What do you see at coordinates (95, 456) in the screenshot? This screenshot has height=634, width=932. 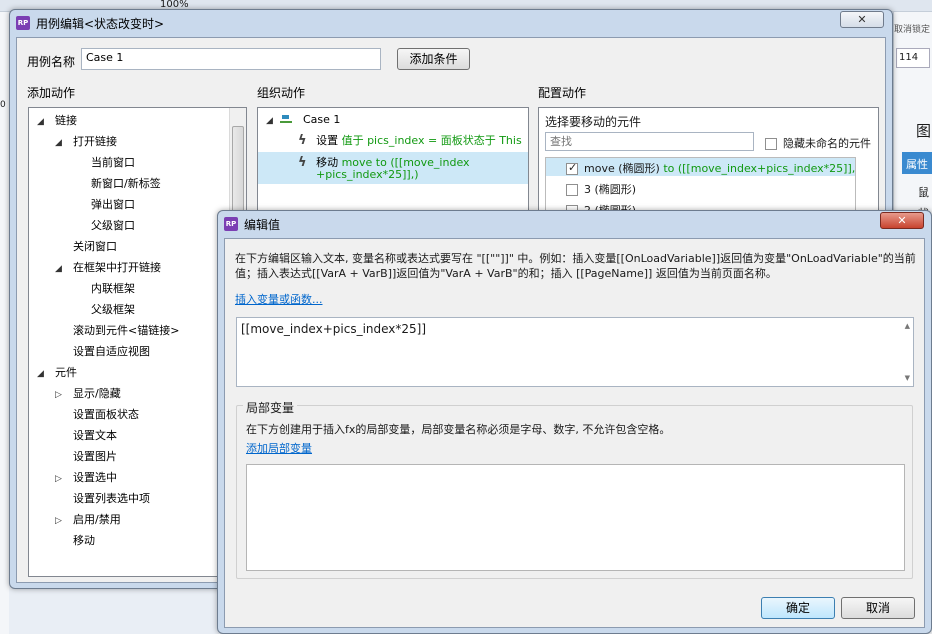 I see `action-tree-label: 设置图片` at bounding box center [95, 456].